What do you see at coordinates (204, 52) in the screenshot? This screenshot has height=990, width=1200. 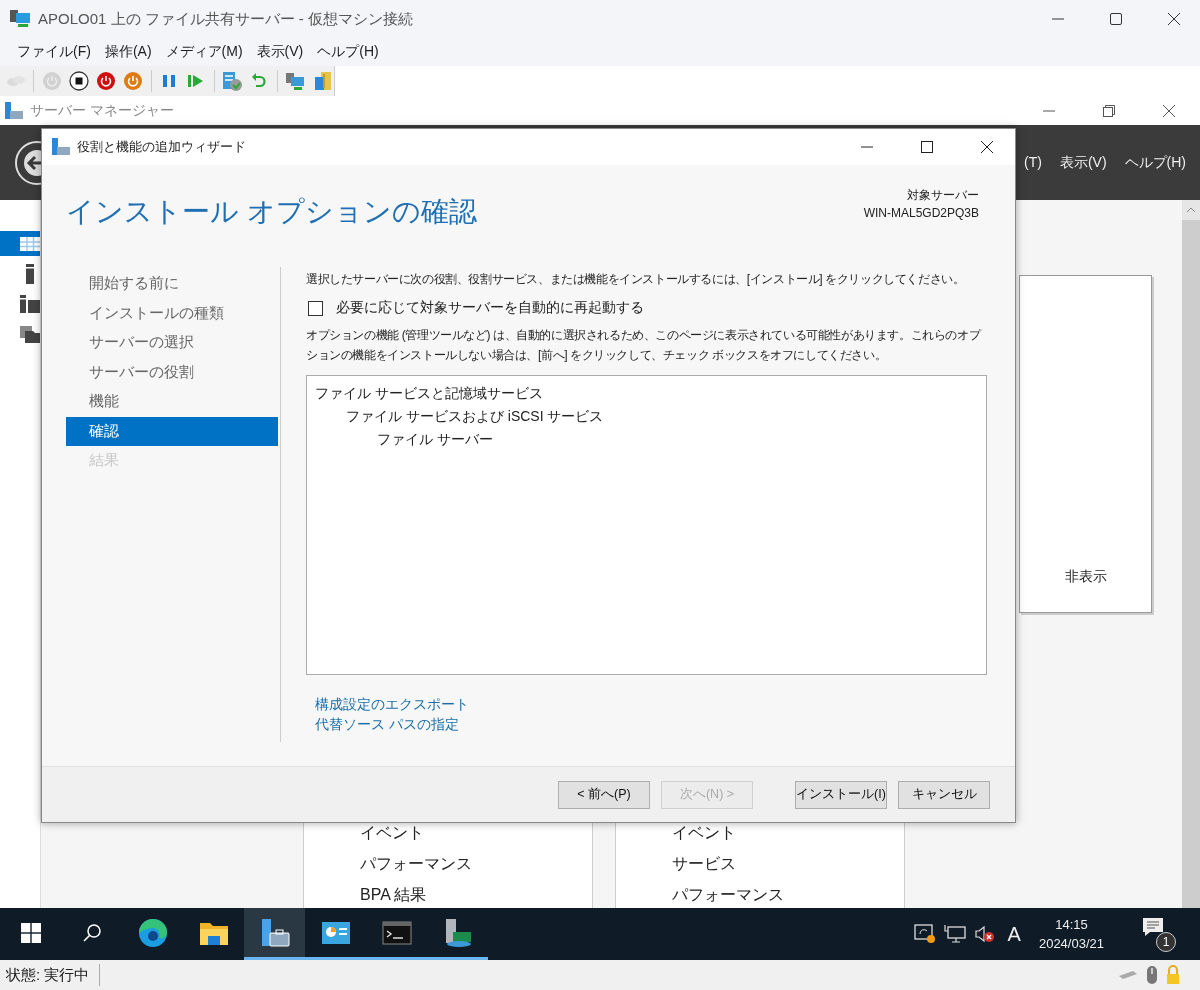 I see `menu-item: メディア(M)` at bounding box center [204, 52].